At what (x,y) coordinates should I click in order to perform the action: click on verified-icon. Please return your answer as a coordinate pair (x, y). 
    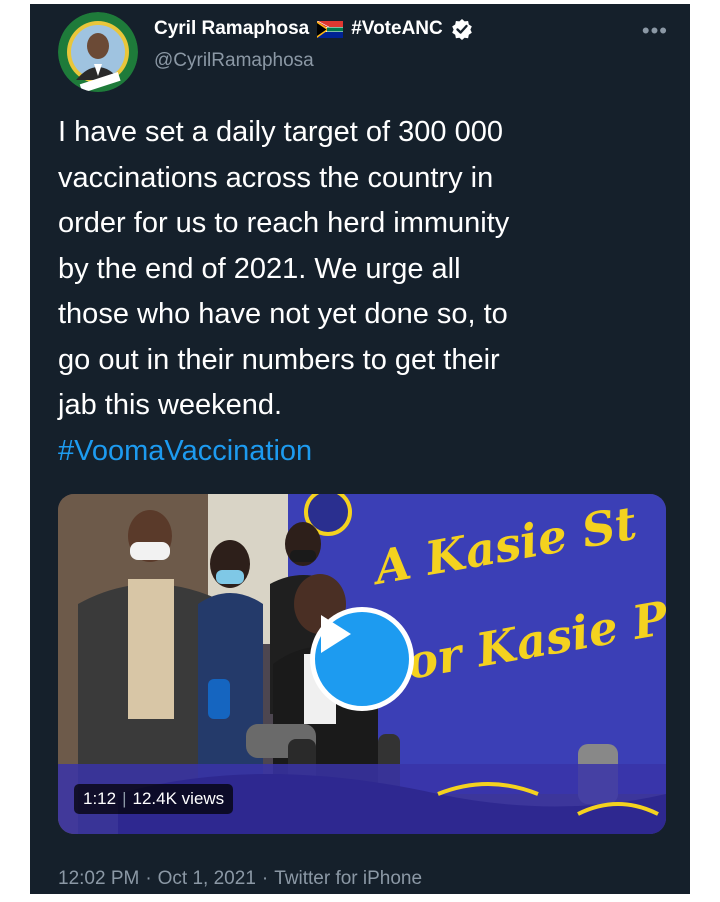
    Looking at the image, I should click on (462, 29).